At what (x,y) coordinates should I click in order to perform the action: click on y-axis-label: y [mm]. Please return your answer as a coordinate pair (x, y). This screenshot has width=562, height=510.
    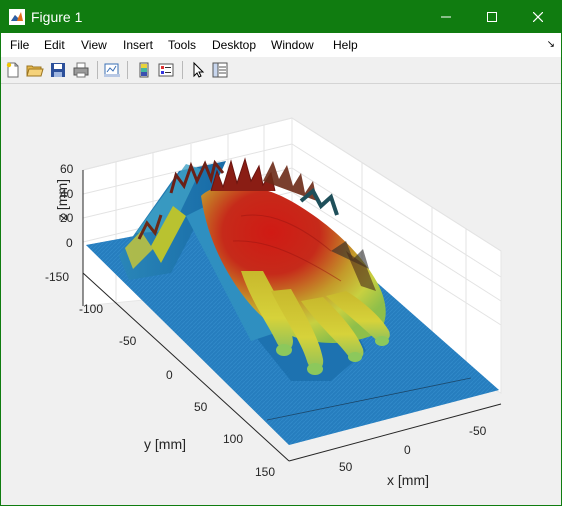
    Looking at the image, I should click on (165, 444).